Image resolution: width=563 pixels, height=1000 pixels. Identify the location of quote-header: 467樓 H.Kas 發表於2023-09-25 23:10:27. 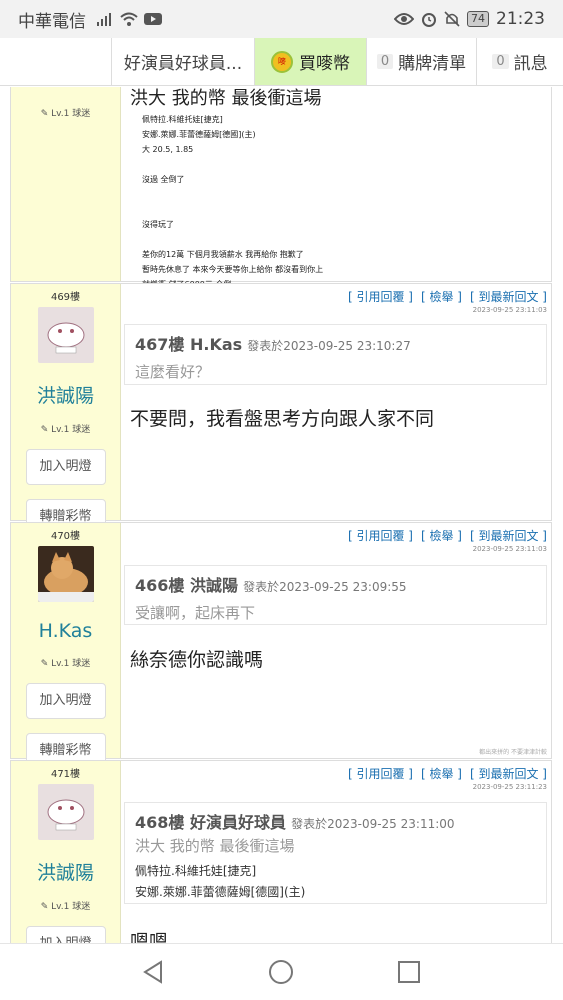
(335, 343).